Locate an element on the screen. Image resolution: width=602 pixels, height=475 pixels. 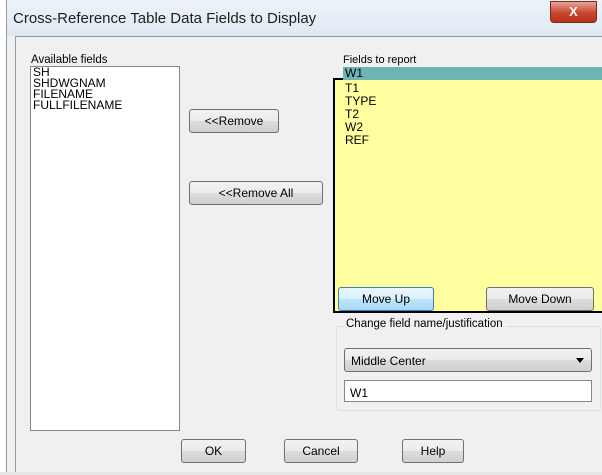
fields-to-report-label: Fields to report is located at coordinates (380, 60).